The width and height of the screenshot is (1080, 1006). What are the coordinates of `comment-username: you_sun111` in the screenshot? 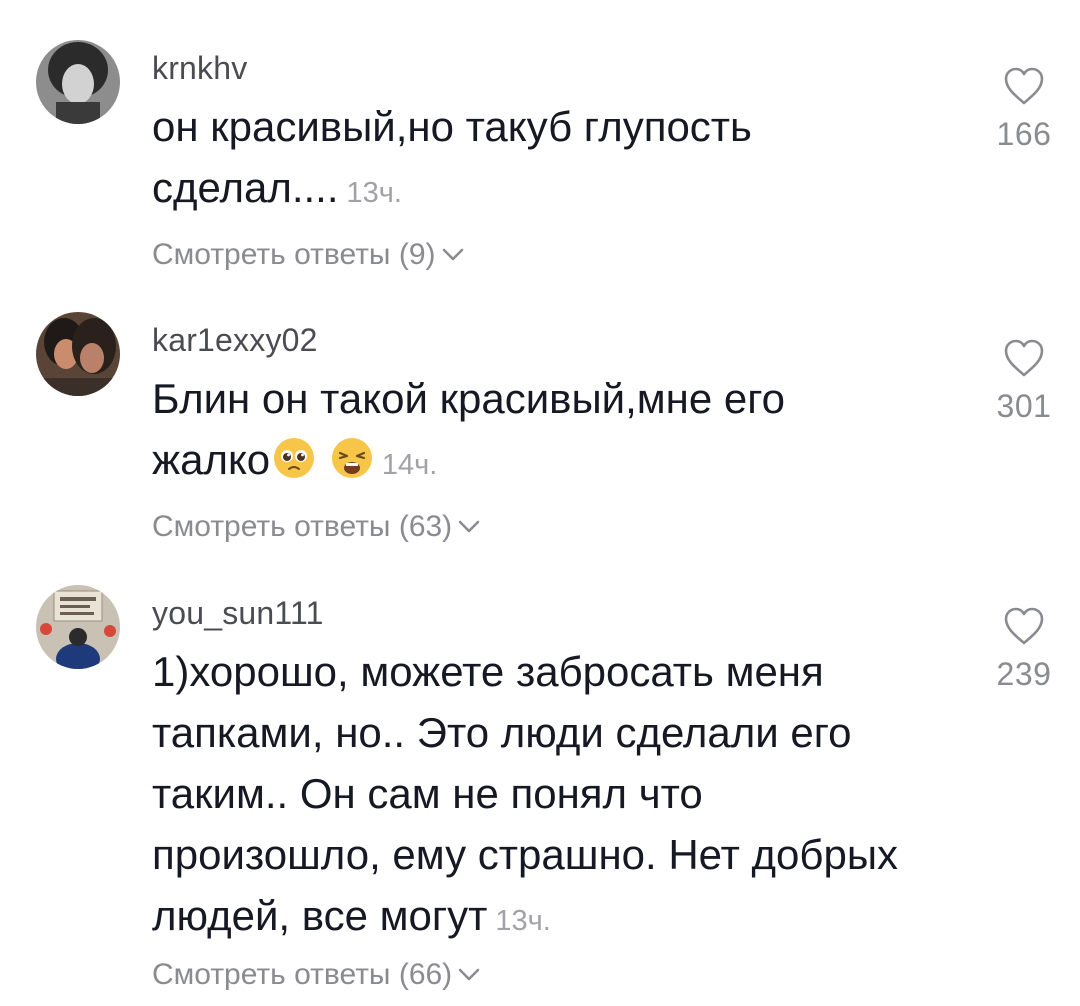 It's located at (238, 613).